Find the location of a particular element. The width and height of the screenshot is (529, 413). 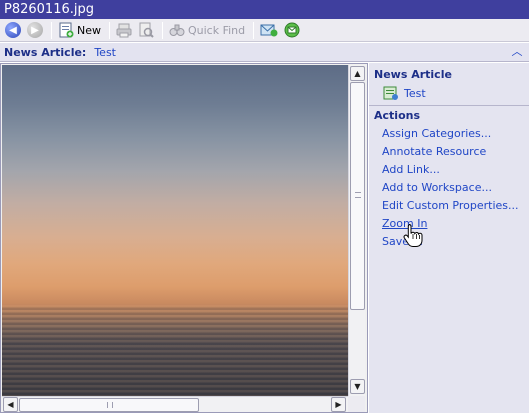

mail-attach-icon is located at coordinates (292, 30).